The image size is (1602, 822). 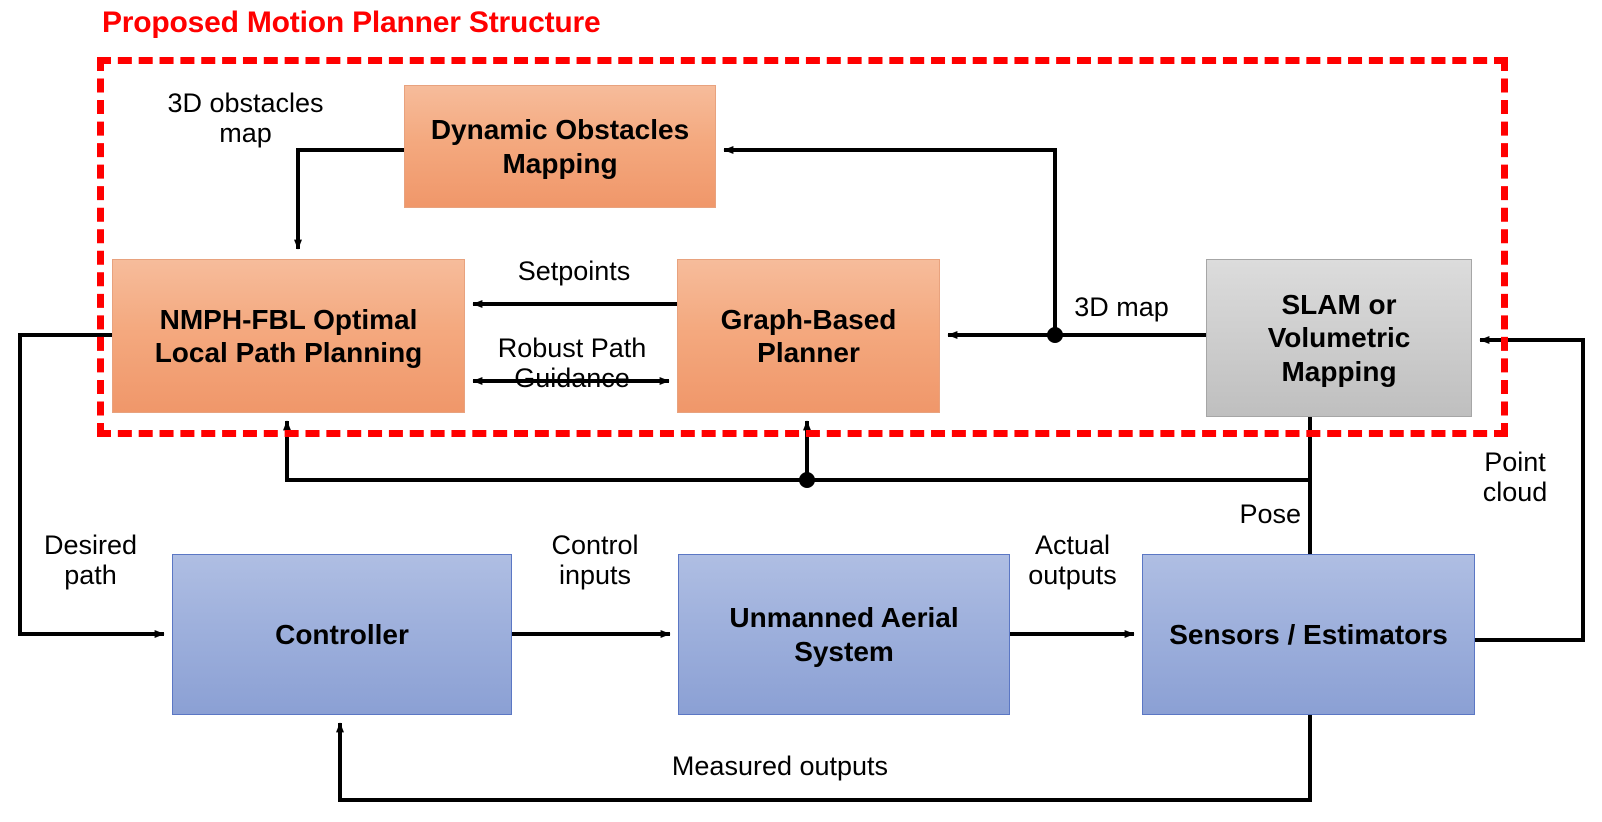 I want to click on edge-label-point-cloud-line2: cloud, so click(x=1515, y=491).